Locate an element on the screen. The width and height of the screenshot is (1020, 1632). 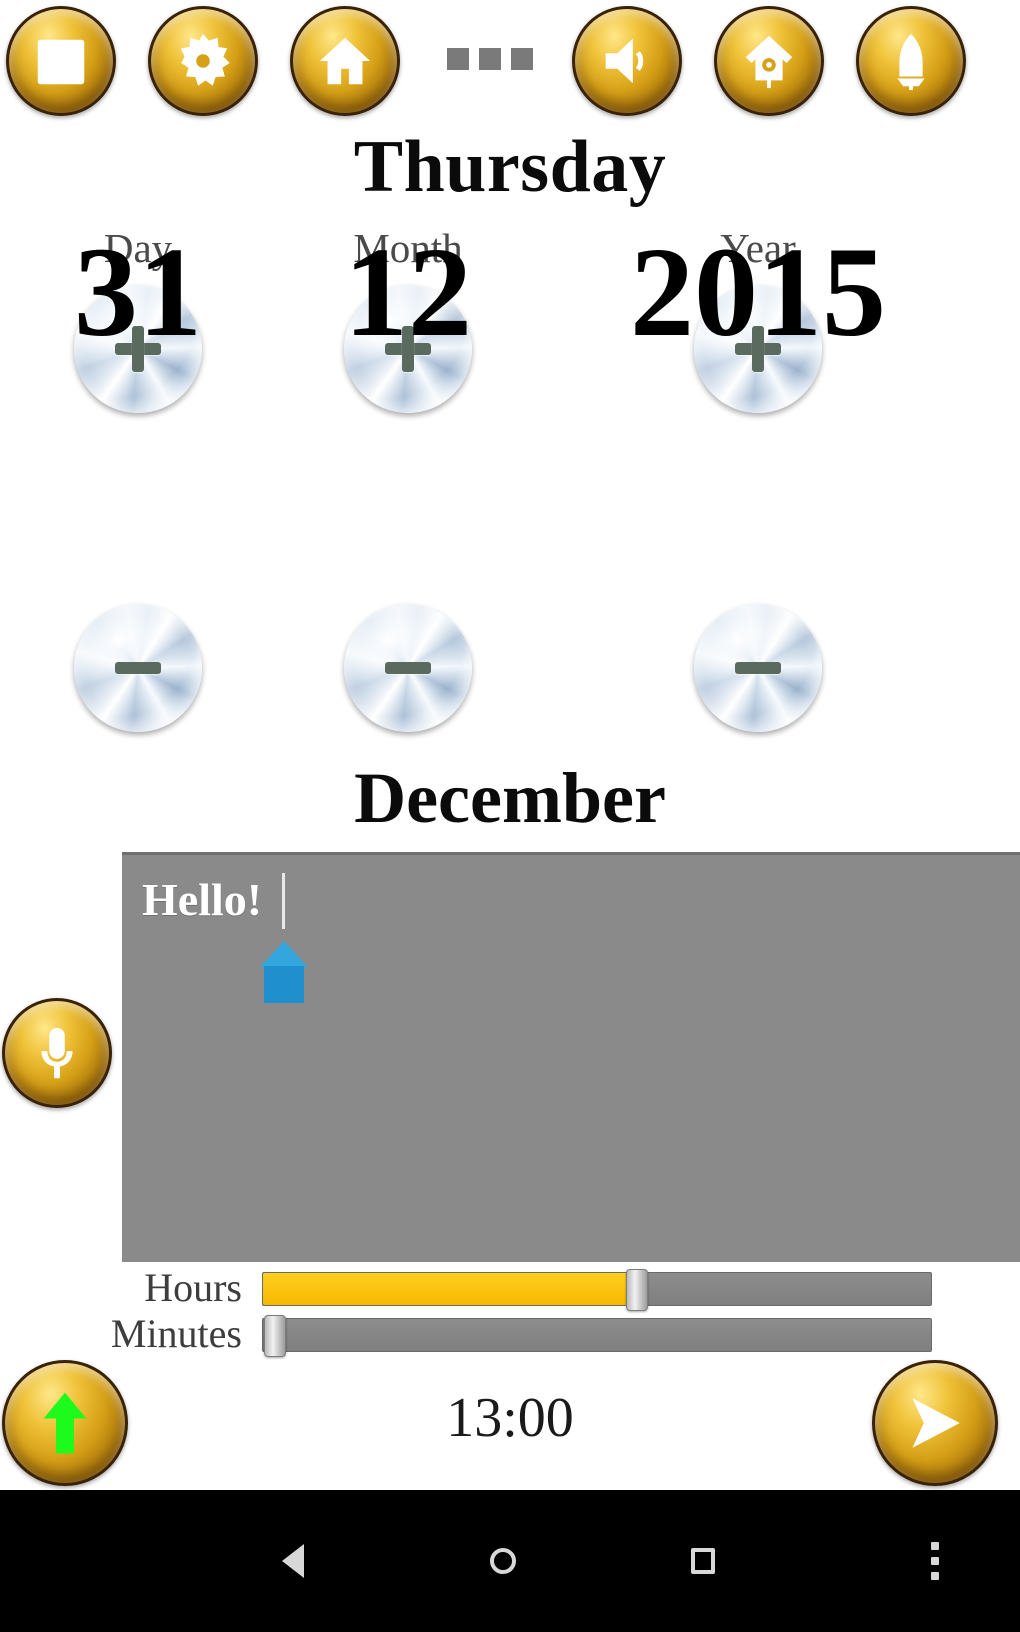
year-increment-knob is located at coordinates (758, 349).